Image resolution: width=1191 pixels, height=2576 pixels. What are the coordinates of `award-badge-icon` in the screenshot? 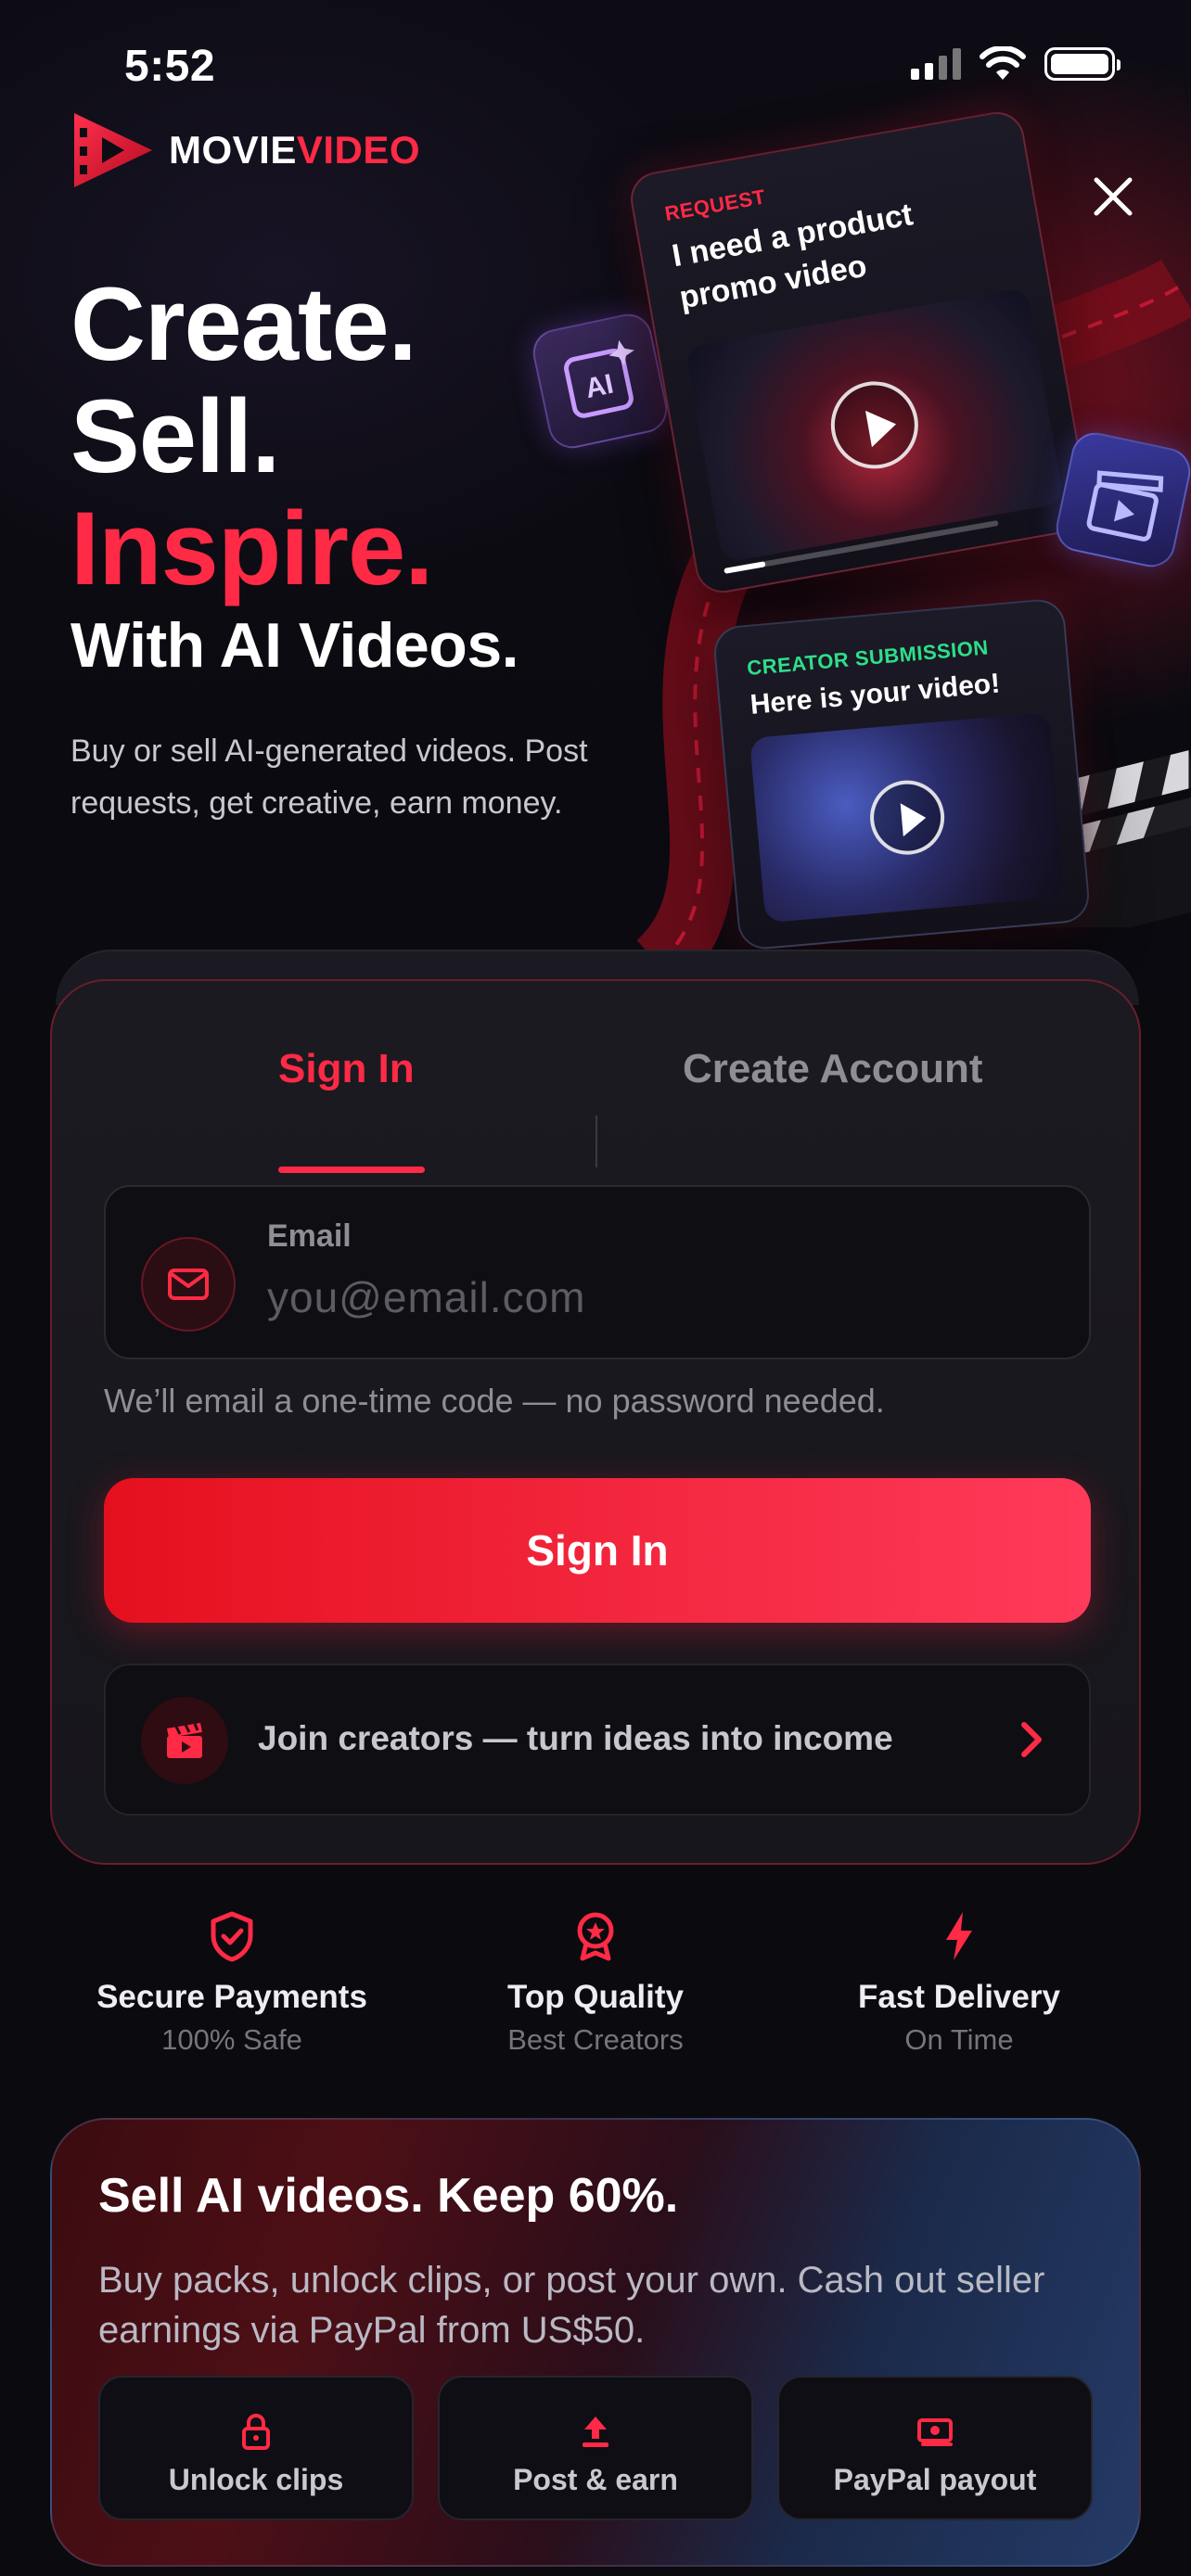 It's located at (595, 1937).